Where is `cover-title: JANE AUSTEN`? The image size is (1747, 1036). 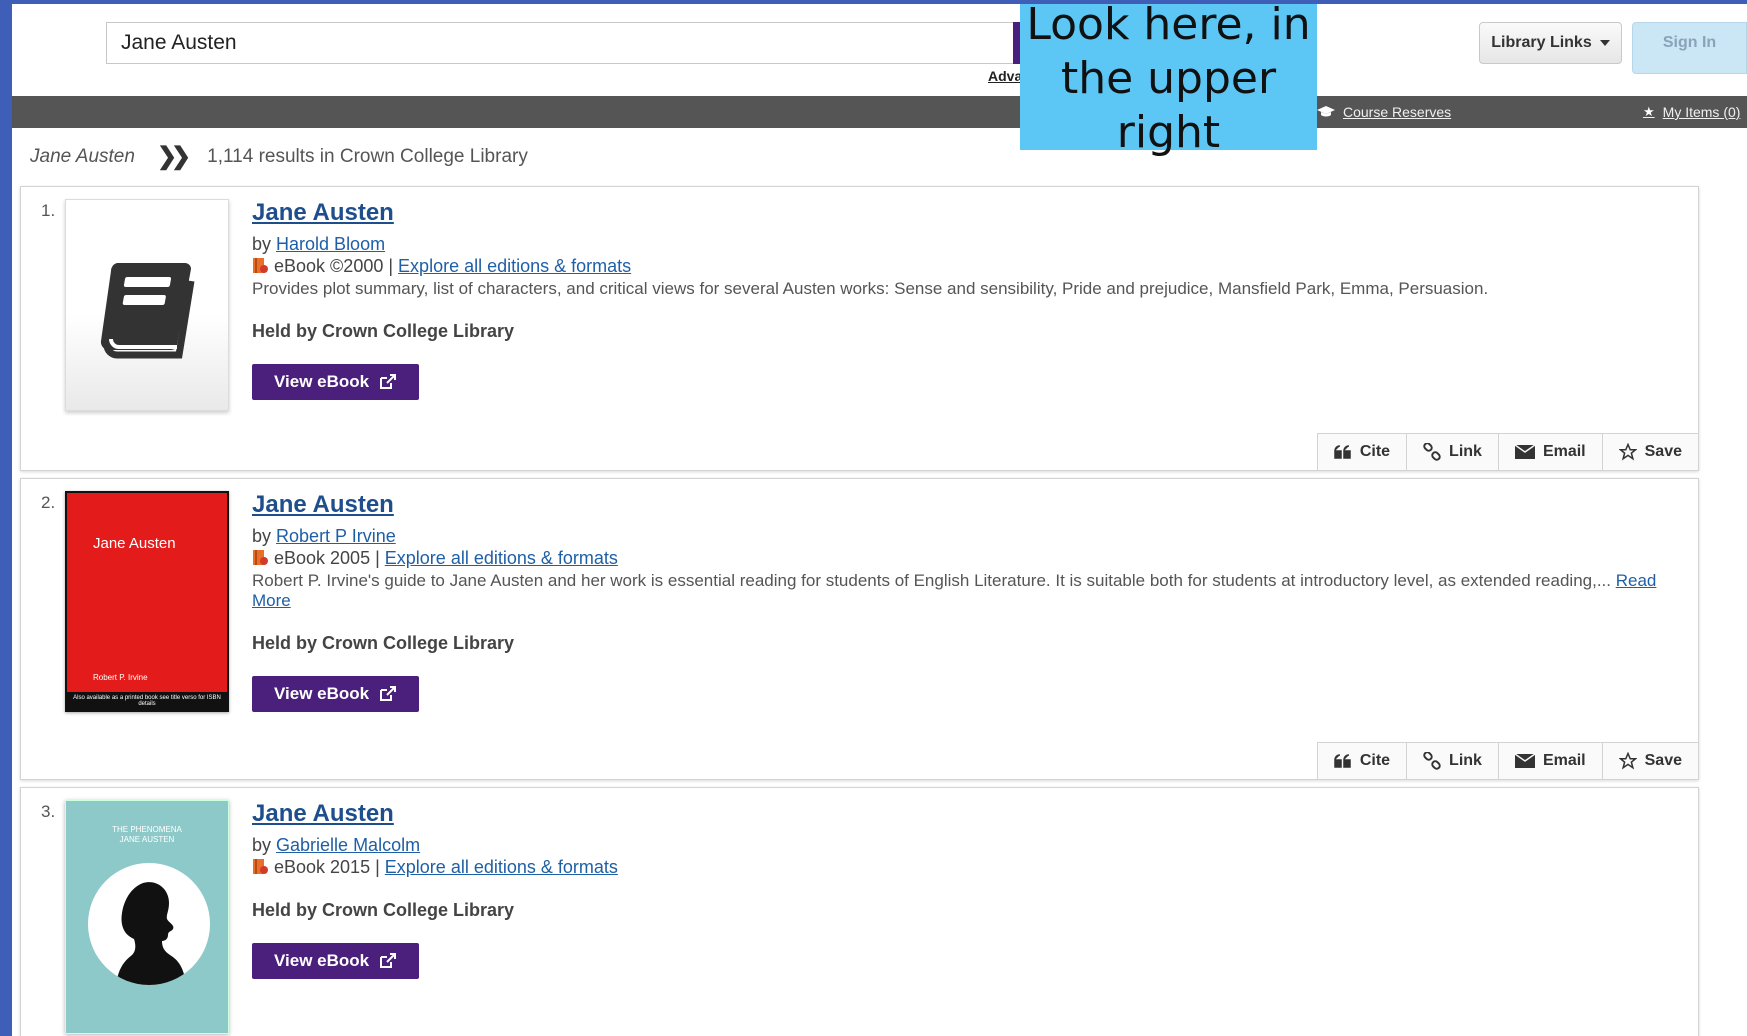 cover-title: JANE AUSTEN is located at coordinates (147, 839).